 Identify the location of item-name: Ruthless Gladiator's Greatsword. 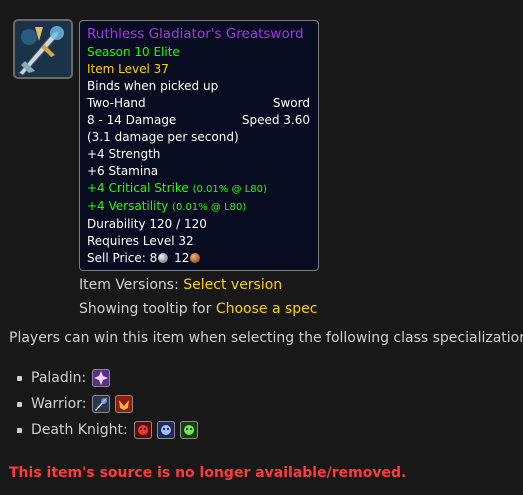
(195, 34).